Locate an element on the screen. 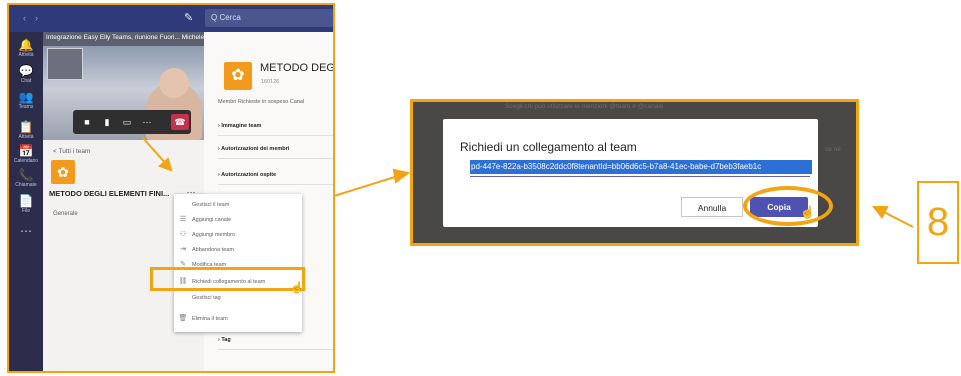  arrow-head-step is located at coordinates (880, 212).